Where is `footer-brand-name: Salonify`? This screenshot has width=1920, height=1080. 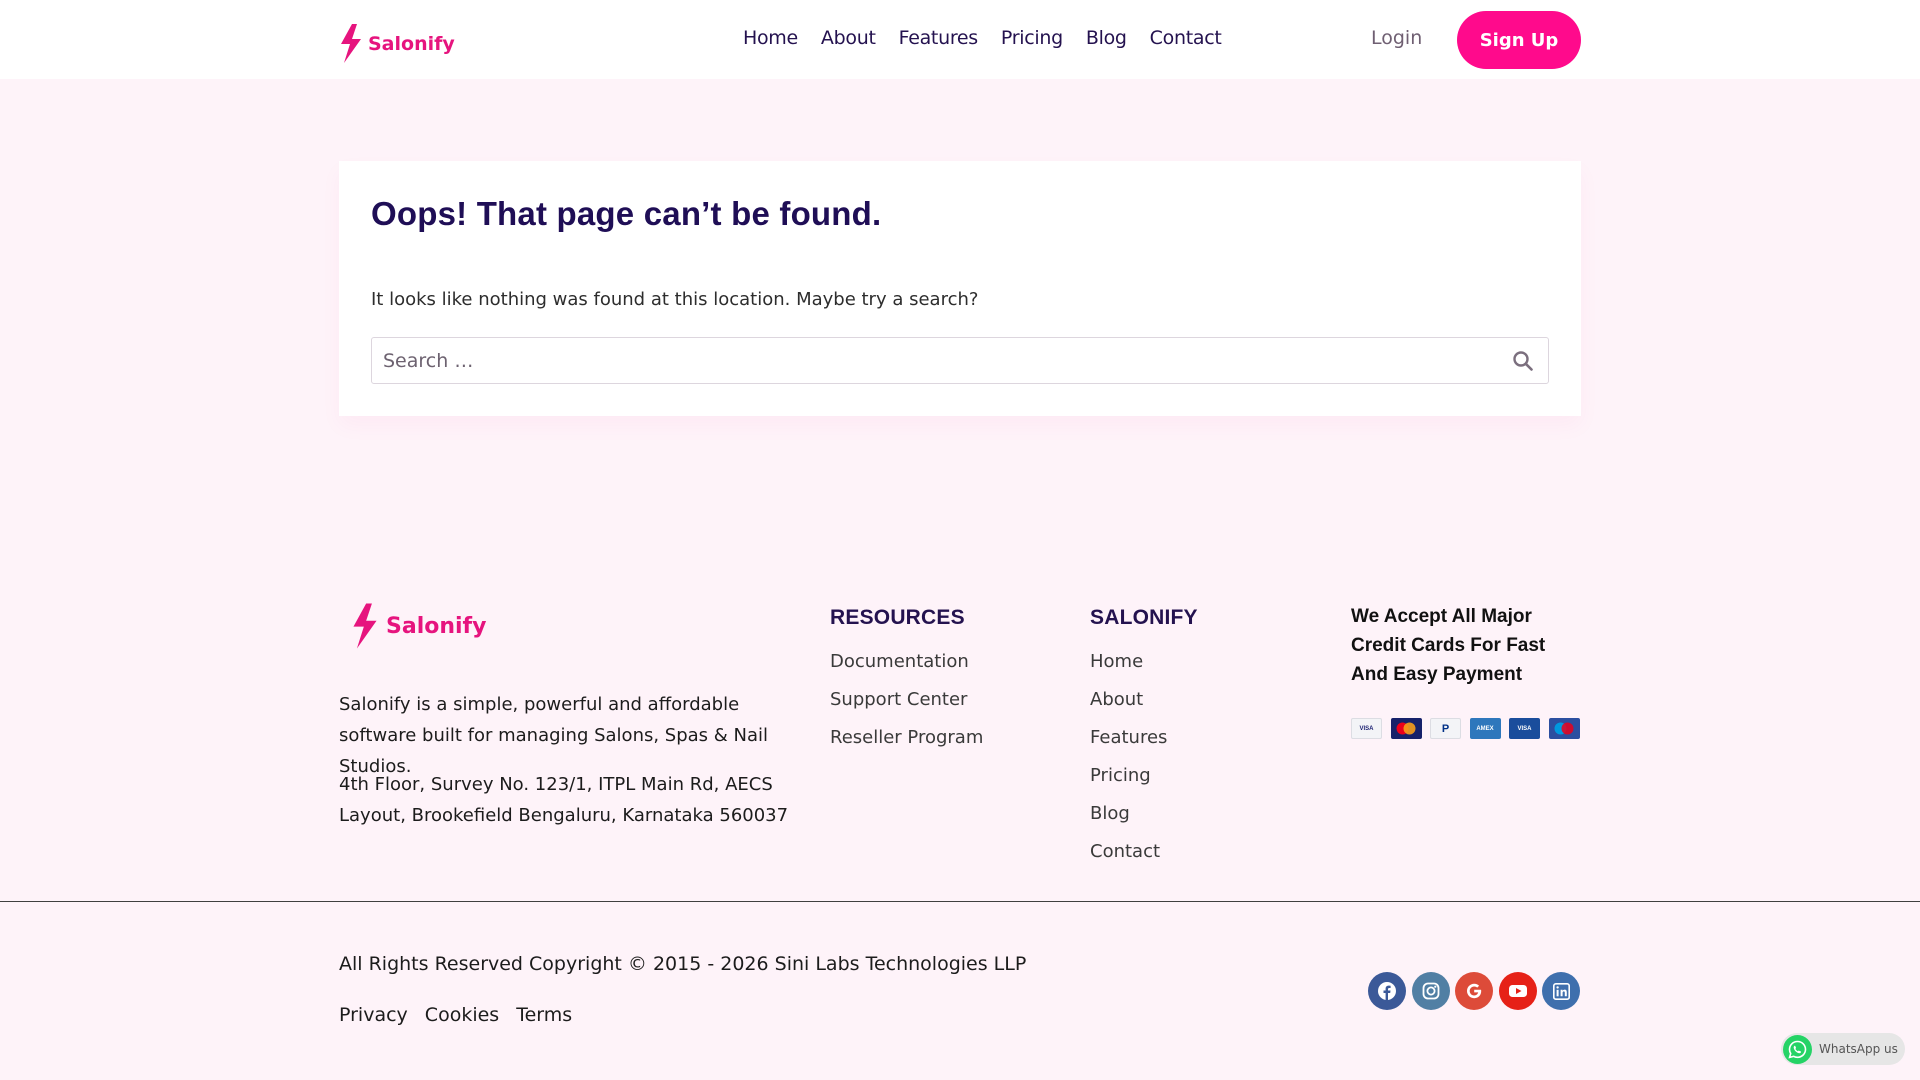
footer-brand-name: Salonify is located at coordinates (436, 626).